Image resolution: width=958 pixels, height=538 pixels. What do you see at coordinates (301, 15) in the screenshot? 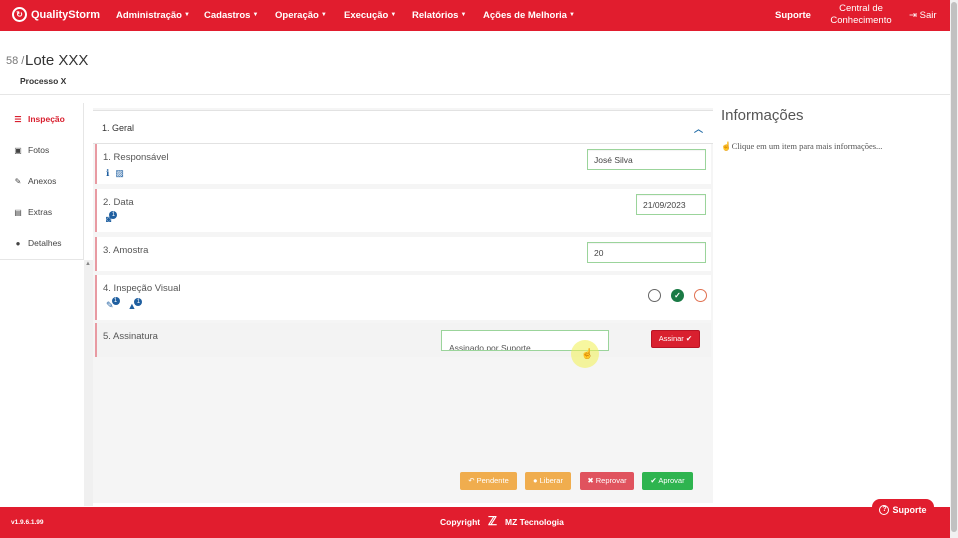
I see `nav-operacao: Operação ▼` at bounding box center [301, 15].